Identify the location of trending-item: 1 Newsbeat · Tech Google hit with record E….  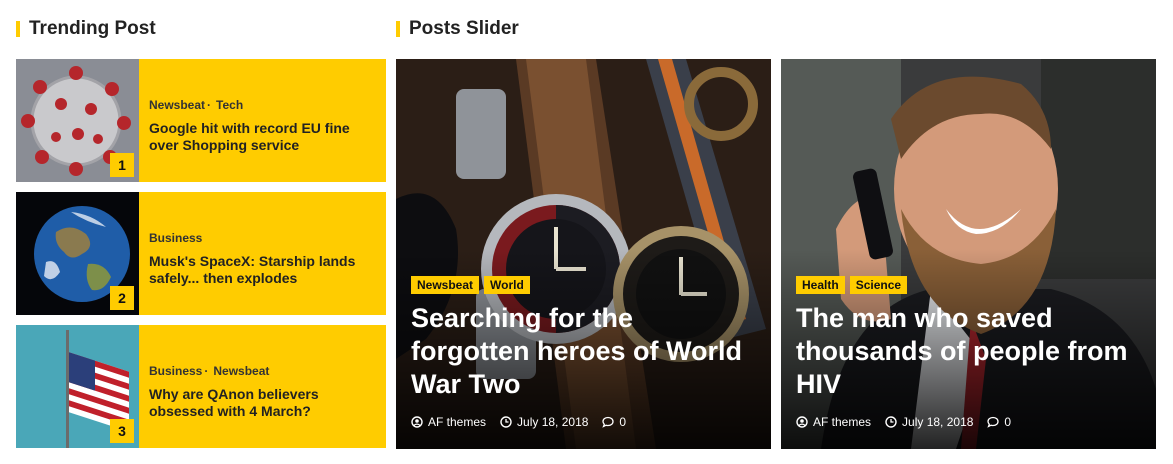
(201, 120).